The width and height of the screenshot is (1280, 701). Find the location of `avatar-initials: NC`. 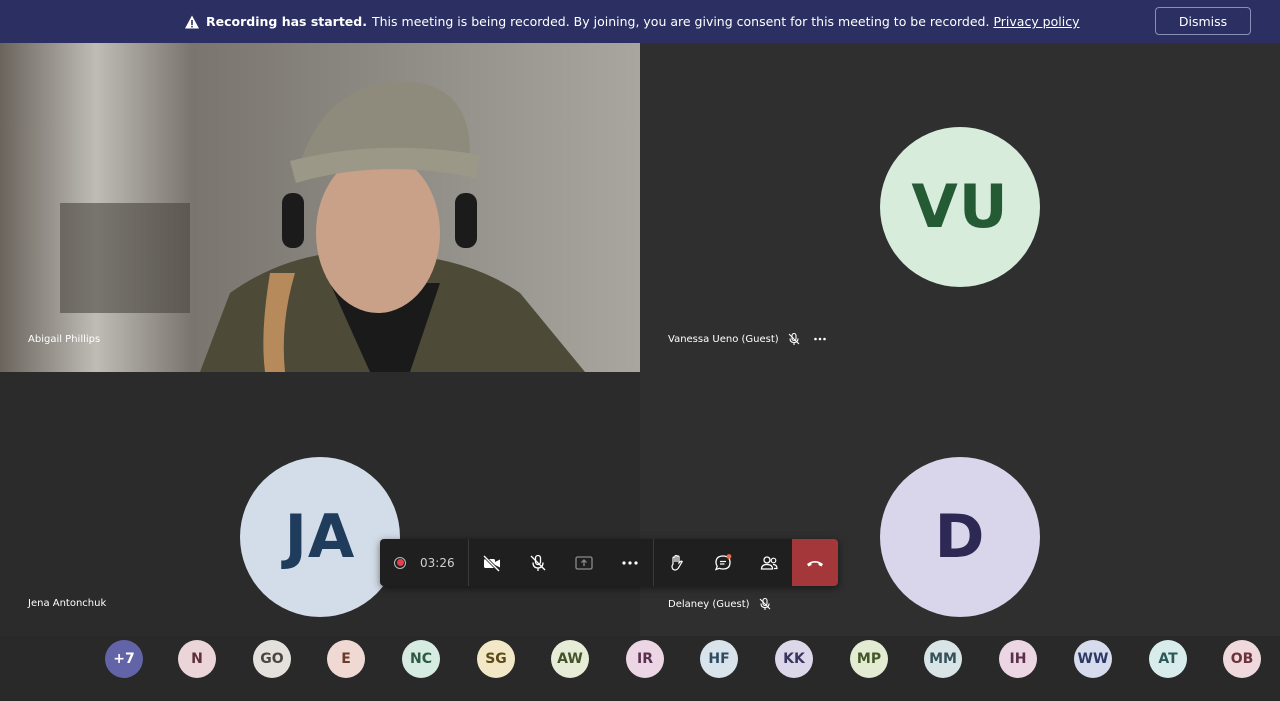

avatar-initials: NC is located at coordinates (421, 659).